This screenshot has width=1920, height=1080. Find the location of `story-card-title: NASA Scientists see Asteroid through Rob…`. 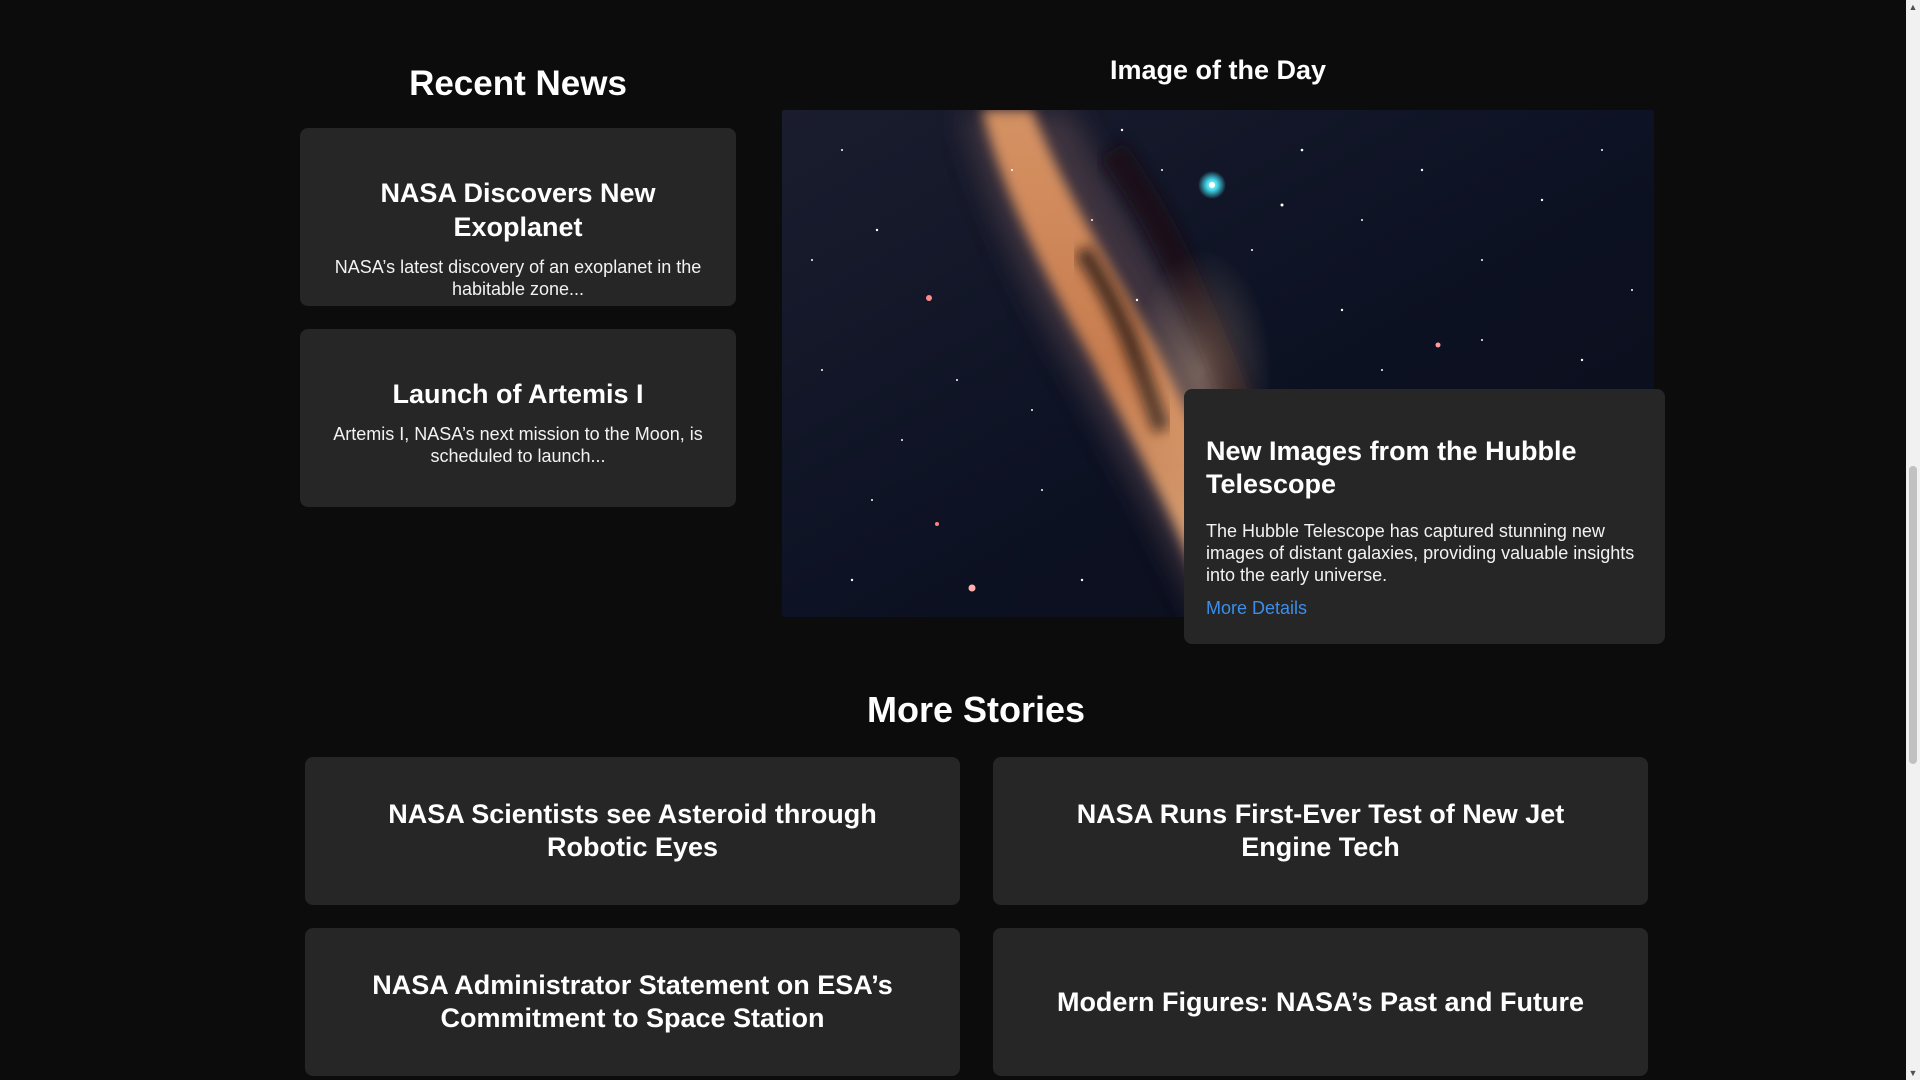

story-card-title: NASA Scientists see Asteroid through Rob… is located at coordinates (632, 830).